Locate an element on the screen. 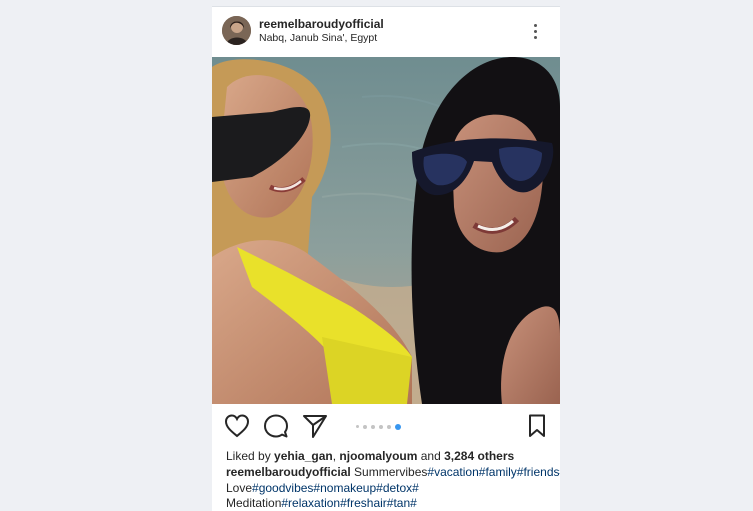  like-button is located at coordinates (237, 426).